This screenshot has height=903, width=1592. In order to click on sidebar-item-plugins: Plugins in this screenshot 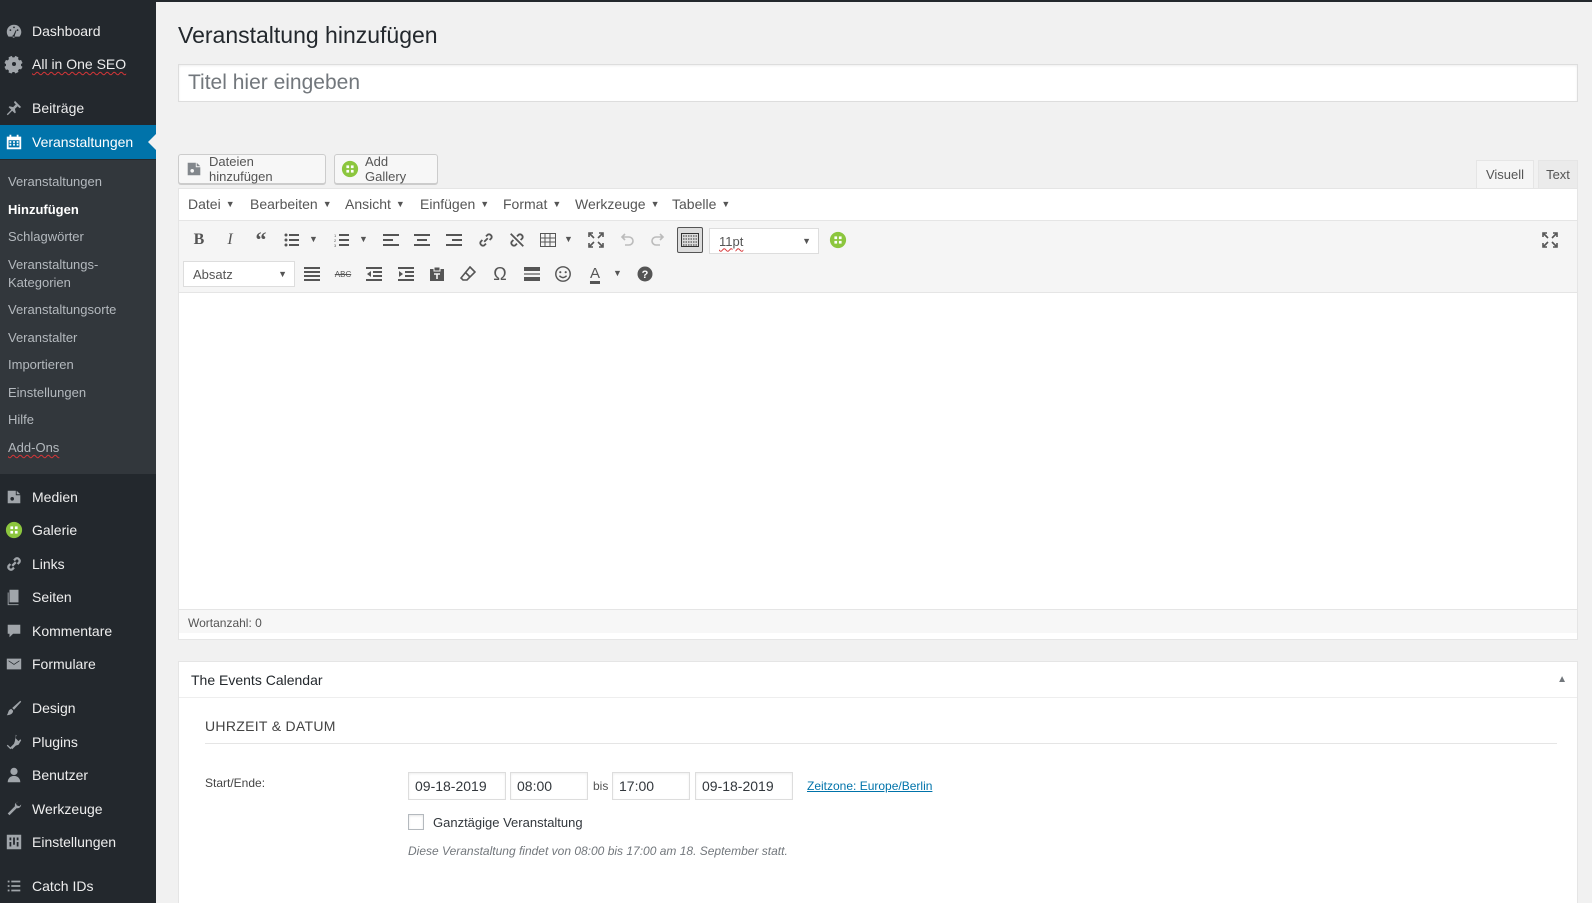, I will do `click(78, 742)`.